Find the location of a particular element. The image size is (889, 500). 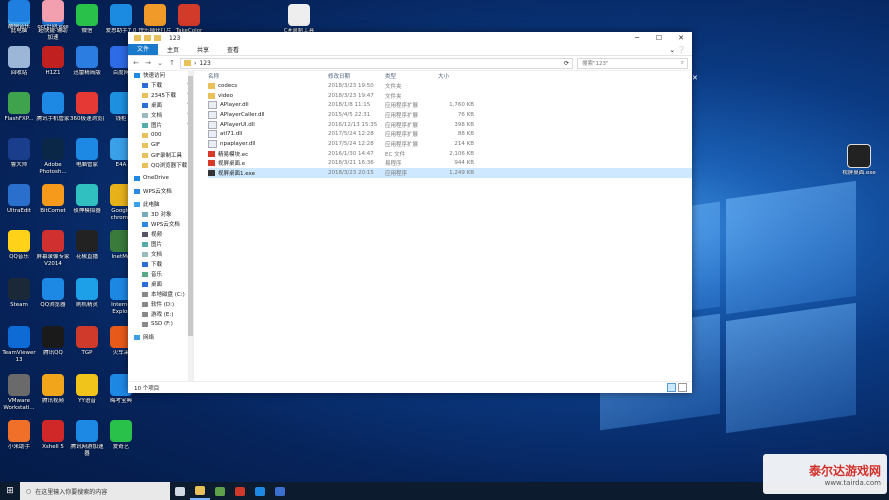

nav-item: 网络 is located at coordinates (160, 337).